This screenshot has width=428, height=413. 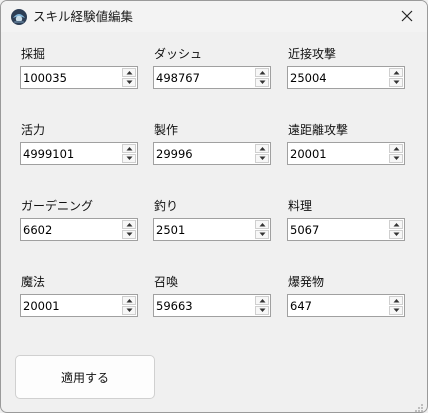 I want to click on skill-label: 魔法, so click(x=33, y=282).